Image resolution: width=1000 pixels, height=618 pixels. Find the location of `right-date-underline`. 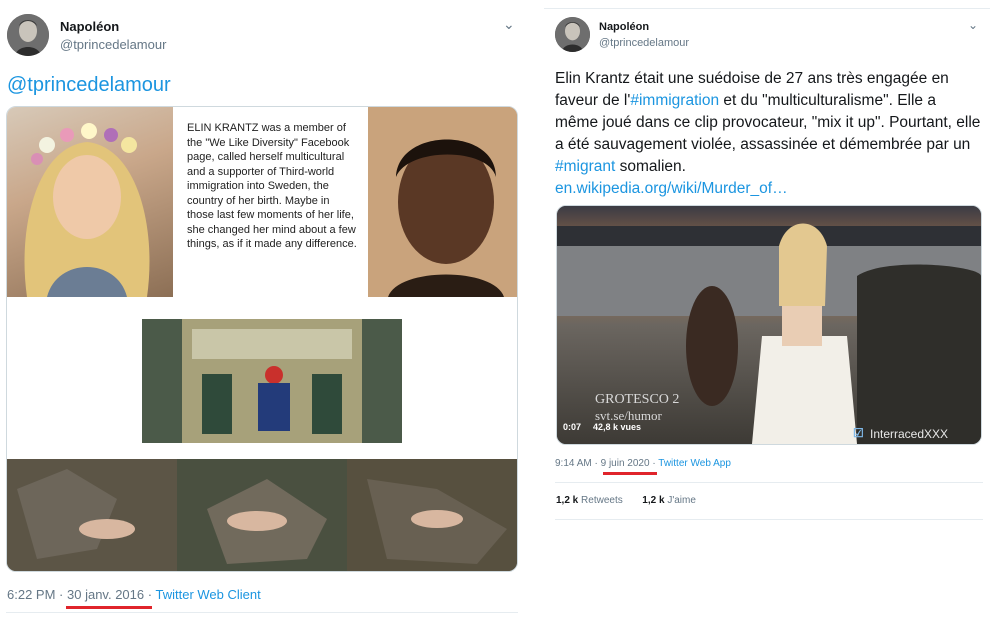

right-date-underline is located at coordinates (630, 473).